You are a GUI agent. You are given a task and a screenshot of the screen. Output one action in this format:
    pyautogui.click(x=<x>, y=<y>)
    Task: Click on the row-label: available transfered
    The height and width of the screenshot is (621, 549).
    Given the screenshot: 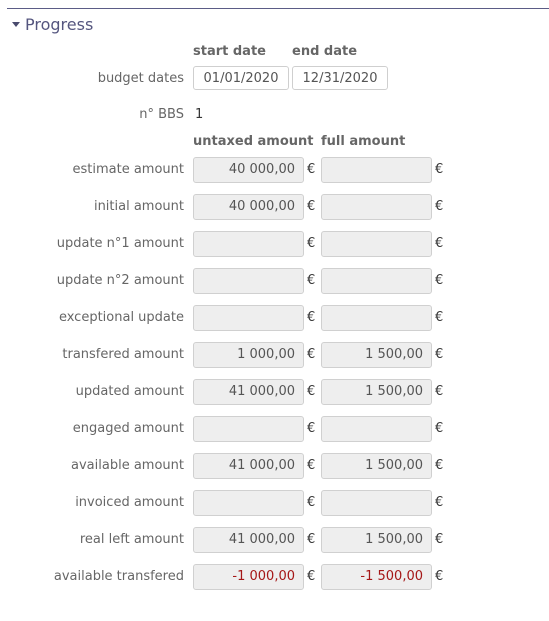 What is the action you would take?
    pyautogui.click(x=118, y=576)
    